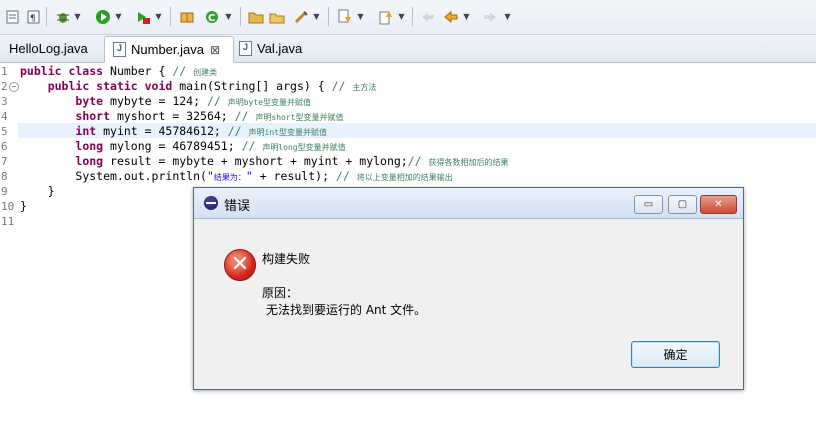 Image resolution: width=816 pixels, height=426 pixels. I want to click on dialog-title: 错误, so click(237, 206).